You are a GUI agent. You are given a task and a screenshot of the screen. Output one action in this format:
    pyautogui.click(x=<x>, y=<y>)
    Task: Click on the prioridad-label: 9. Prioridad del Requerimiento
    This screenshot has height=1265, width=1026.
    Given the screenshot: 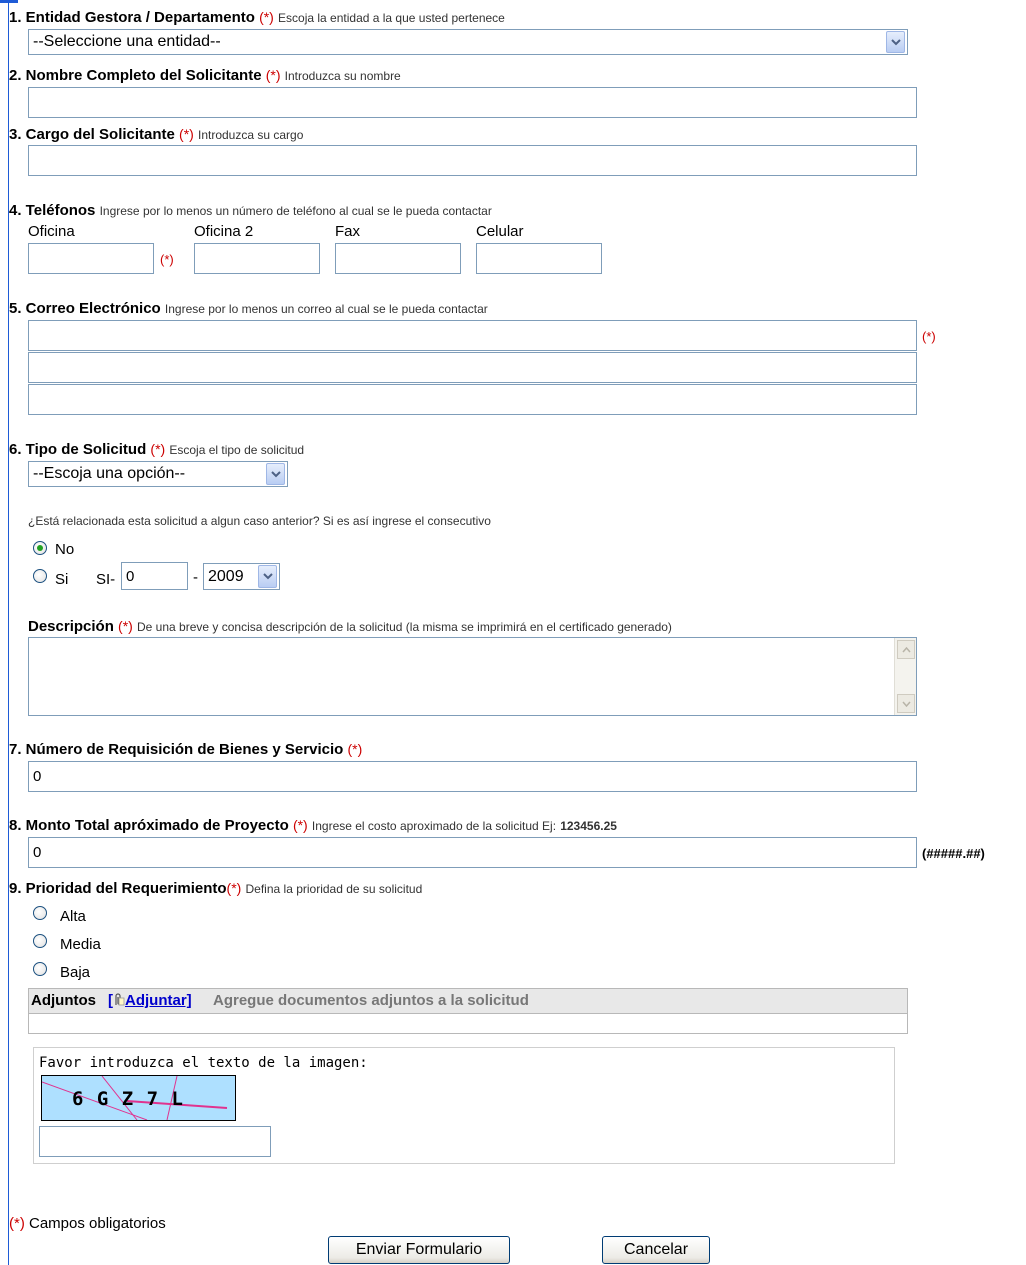 What is the action you would take?
    pyautogui.click(x=118, y=888)
    